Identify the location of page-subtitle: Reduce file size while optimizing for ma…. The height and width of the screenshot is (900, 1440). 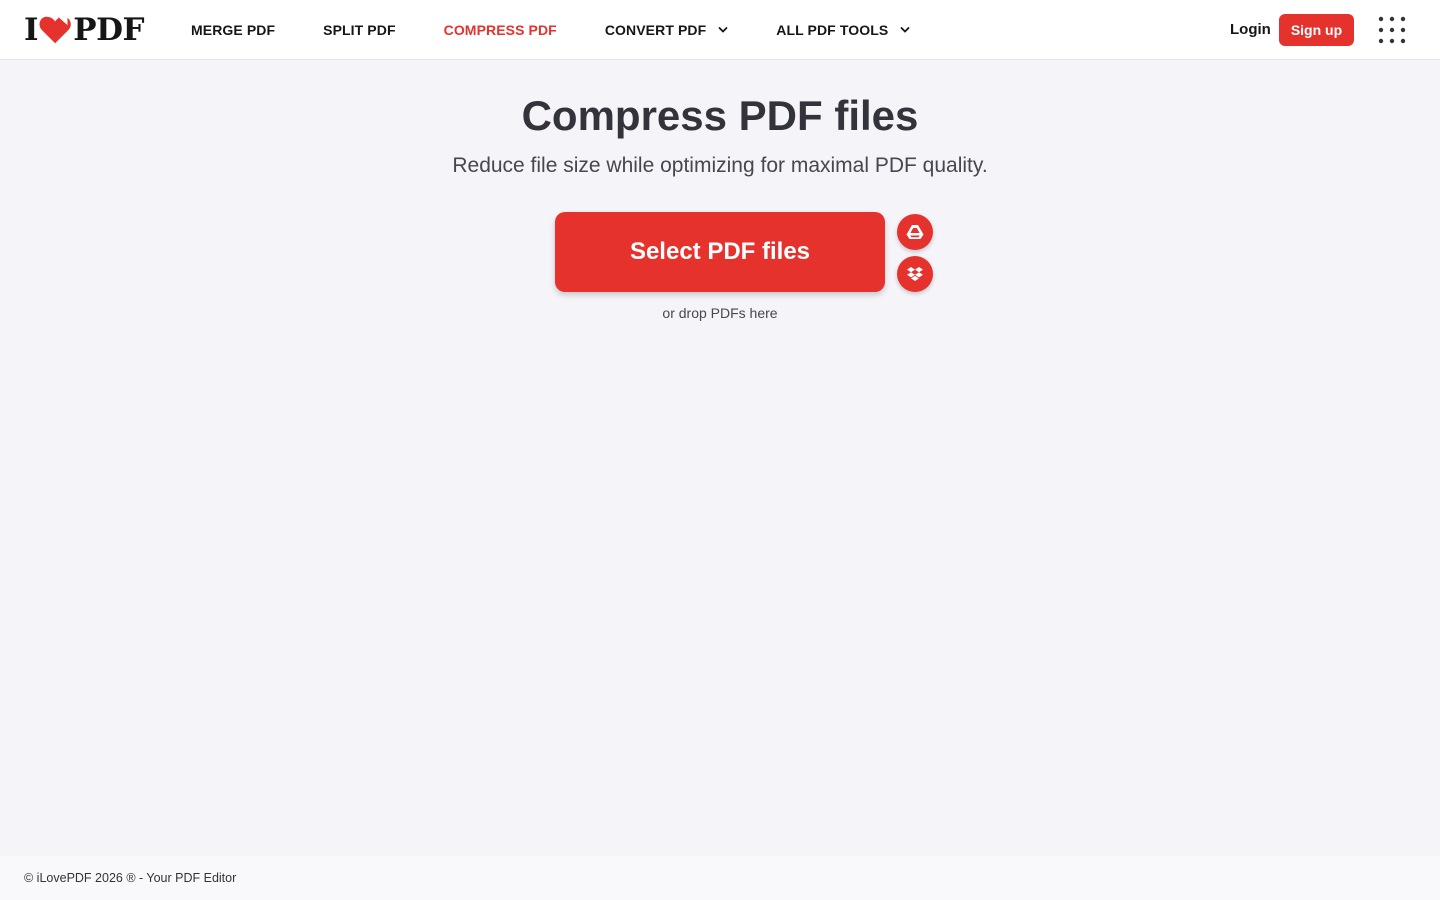
(720, 165).